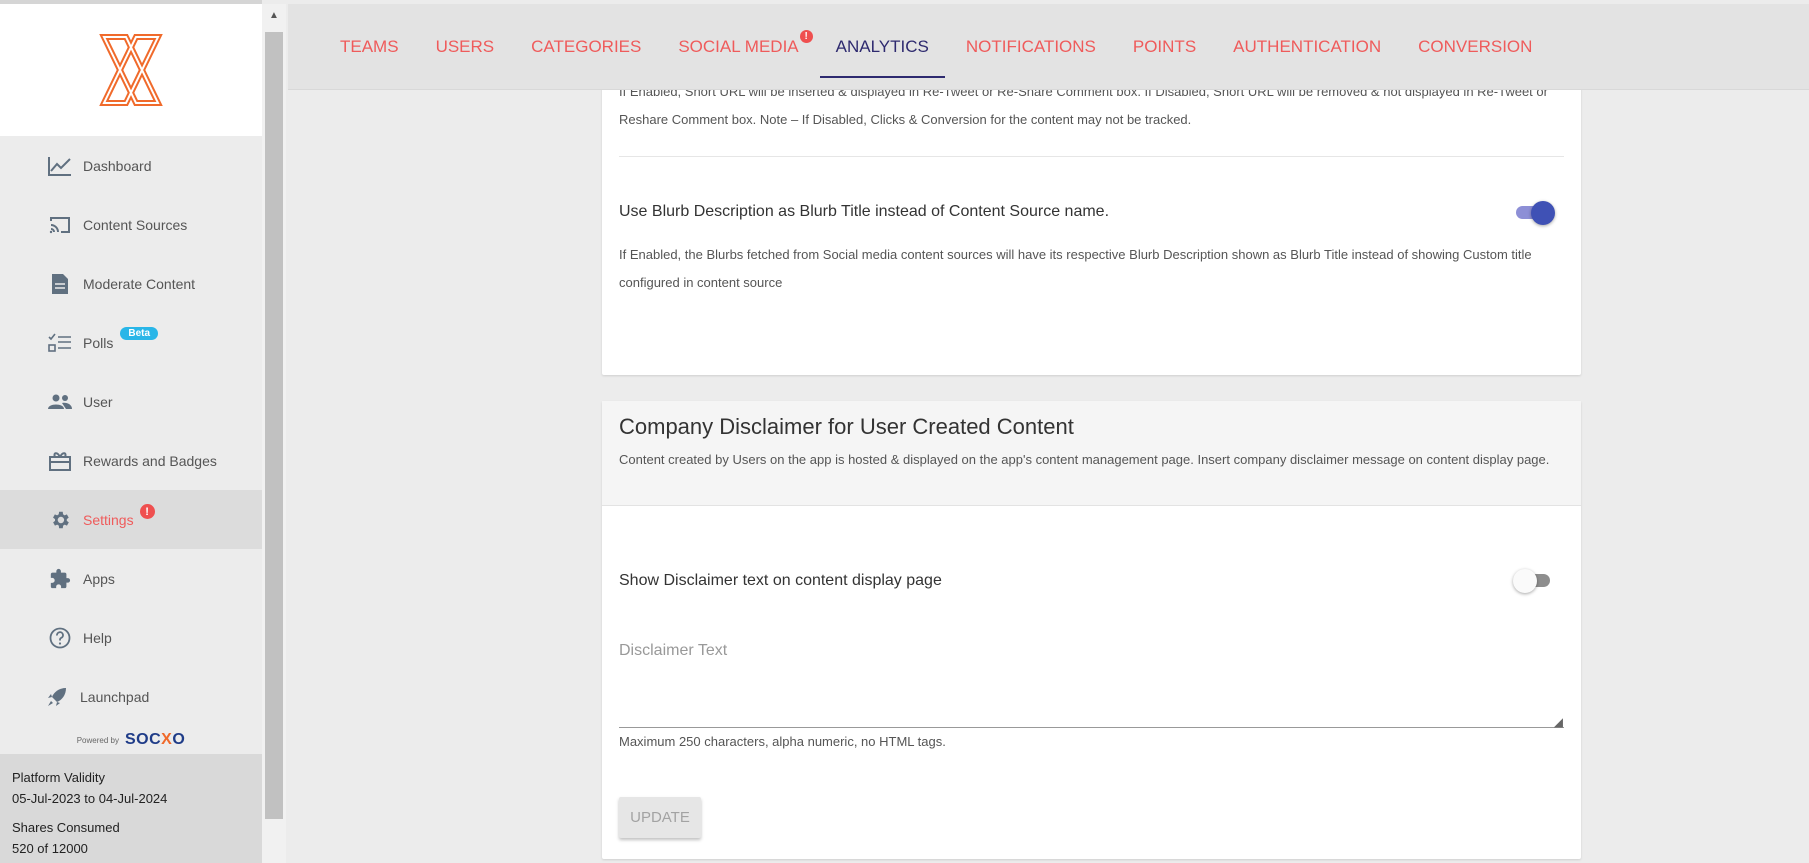 Image resolution: width=1809 pixels, height=863 pixels. I want to click on tab-label: NOTIFICATIONS, so click(1030, 46).